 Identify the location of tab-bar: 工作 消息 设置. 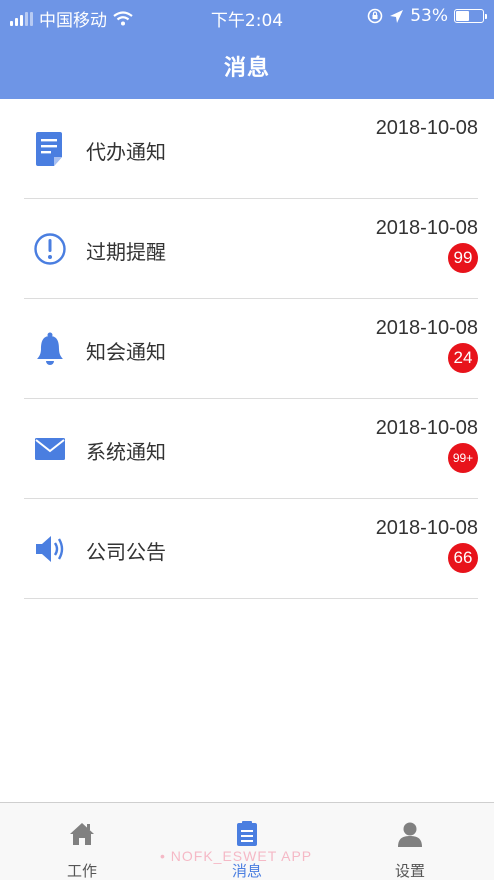
(247, 841).